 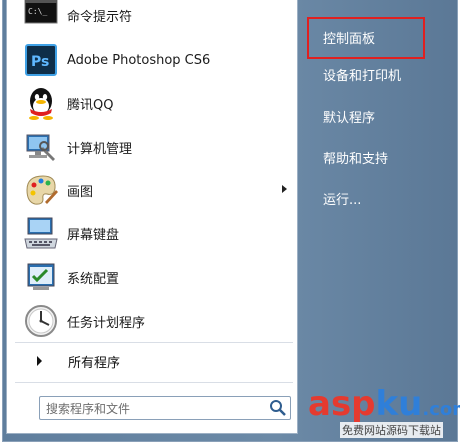 I want to click on all-programs-button: 所有程序, so click(x=153, y=361).